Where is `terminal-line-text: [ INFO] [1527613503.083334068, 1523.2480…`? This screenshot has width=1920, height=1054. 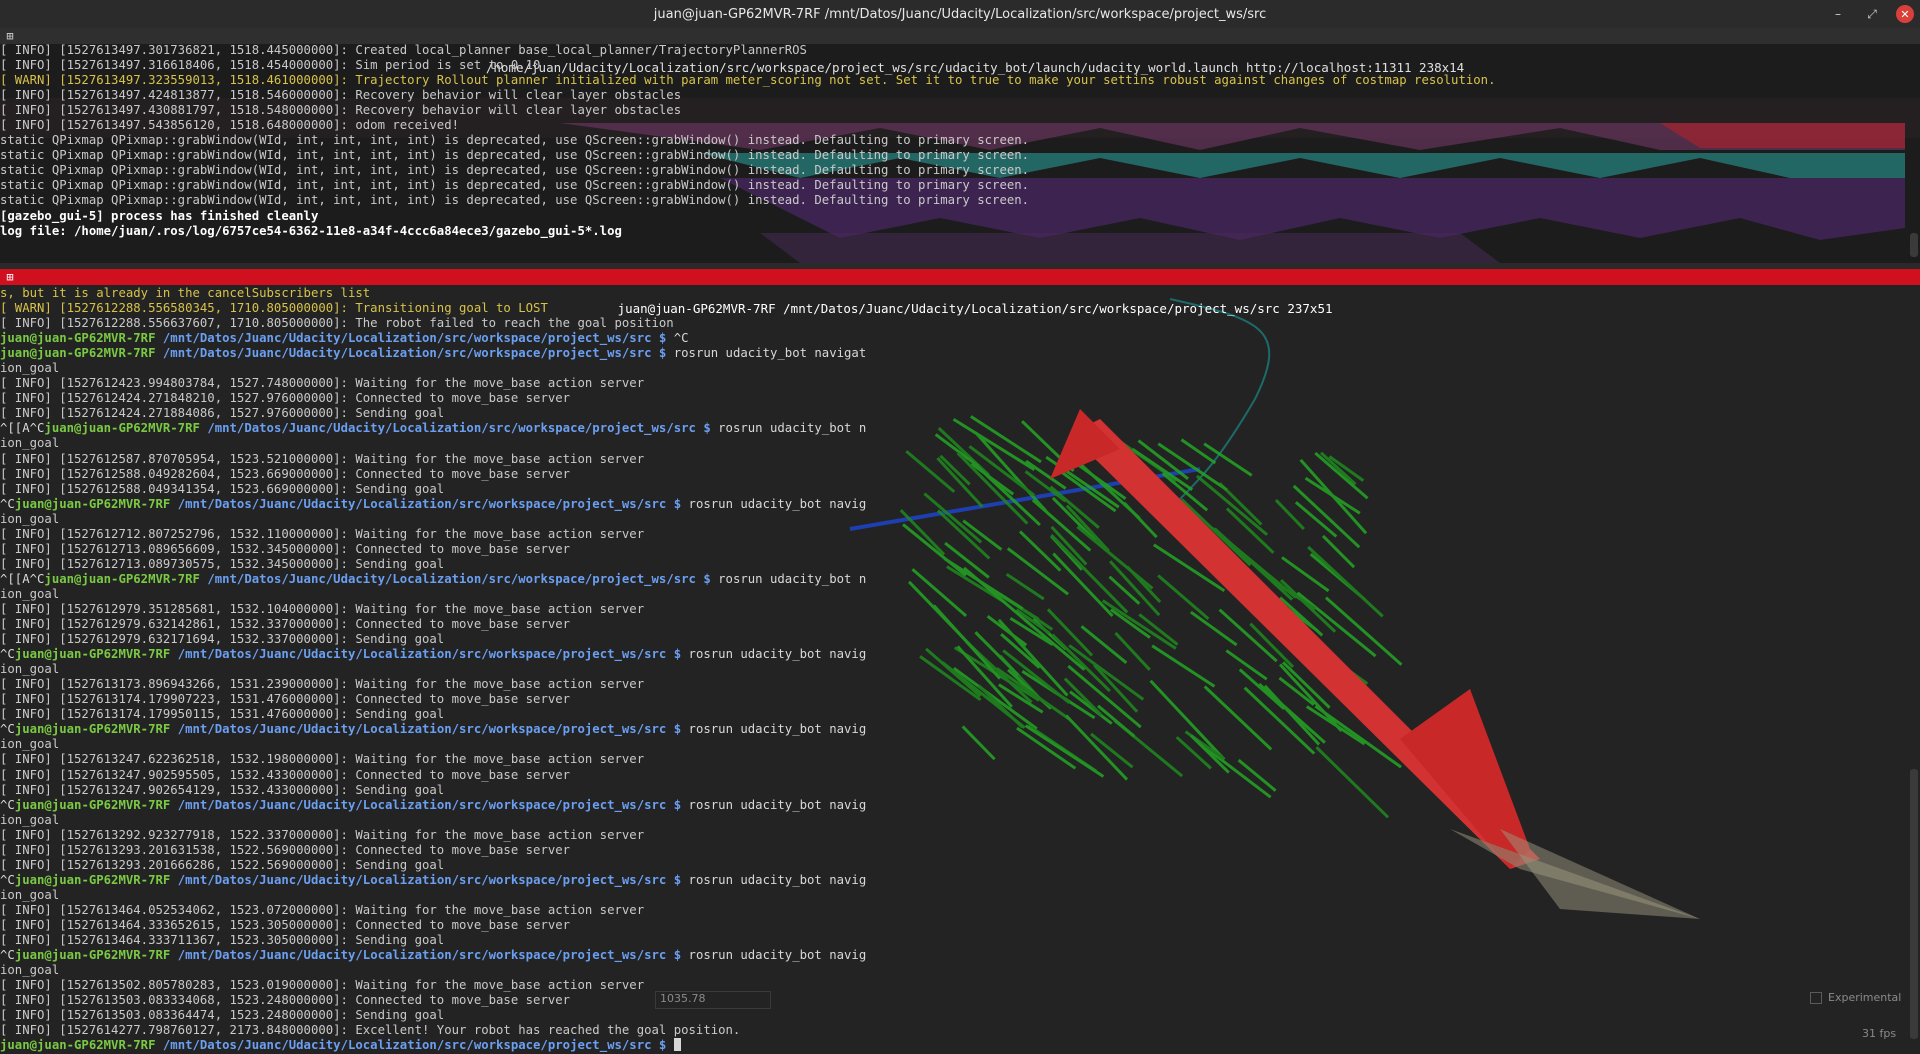
terminal-line-text: [ INFO] [1527613503.083334068, 1523.2480… is located at coordinates (285, 1000).